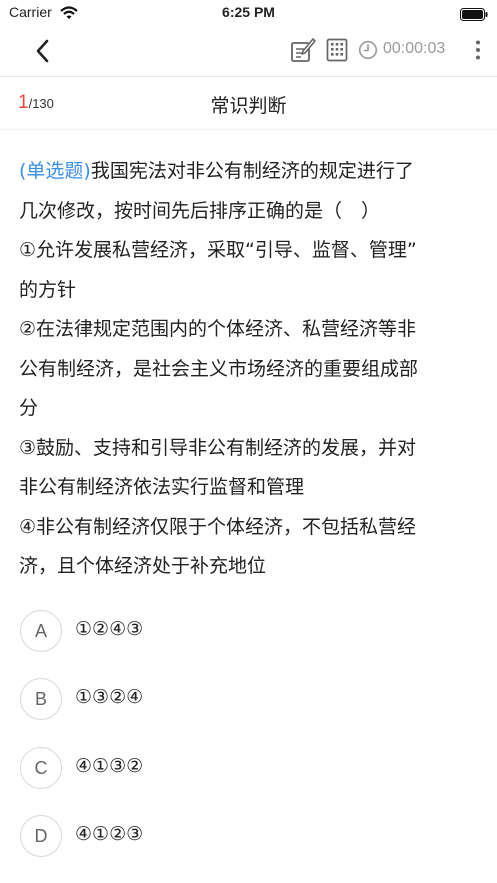 The image size is (497, 883). Describe the element at coordinates (240, 631) in the screenshot. I see `option-a: A ①②④③` at that location.